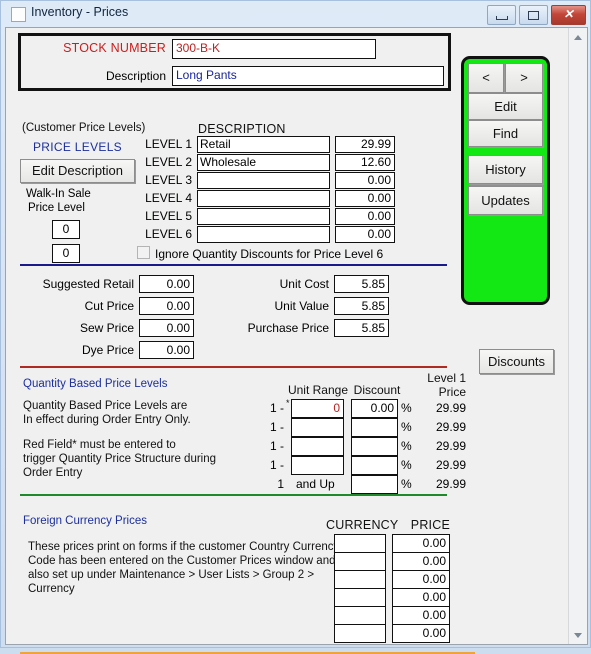 The width and height of the screenshot is (591, 654). Describe the element at coordinates (263, 144) in the screenshot. I see `price-level-description-input: Retail` at that location.